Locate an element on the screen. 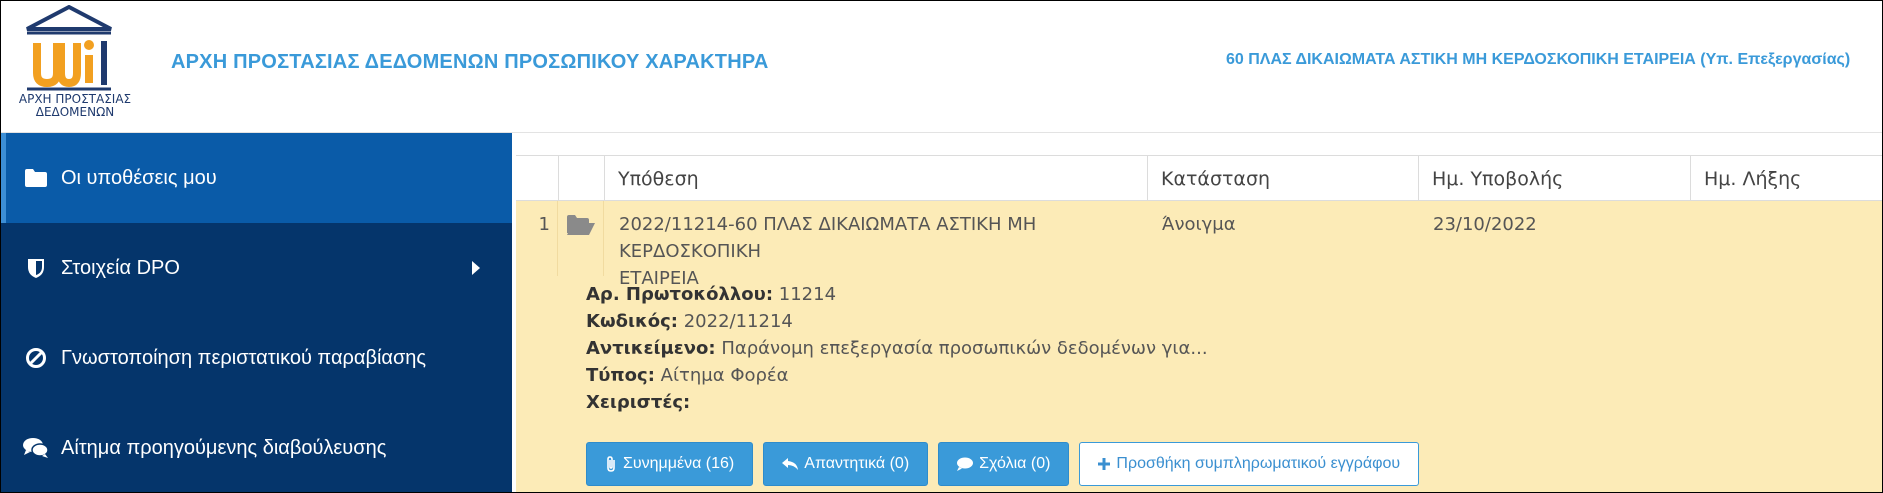 The height and width of the screenshot is (493, 1883). add-supplementary-document-button: Προσθήκη συμπληρωματικού εγγράφου is located at coordinates (1249, 464).